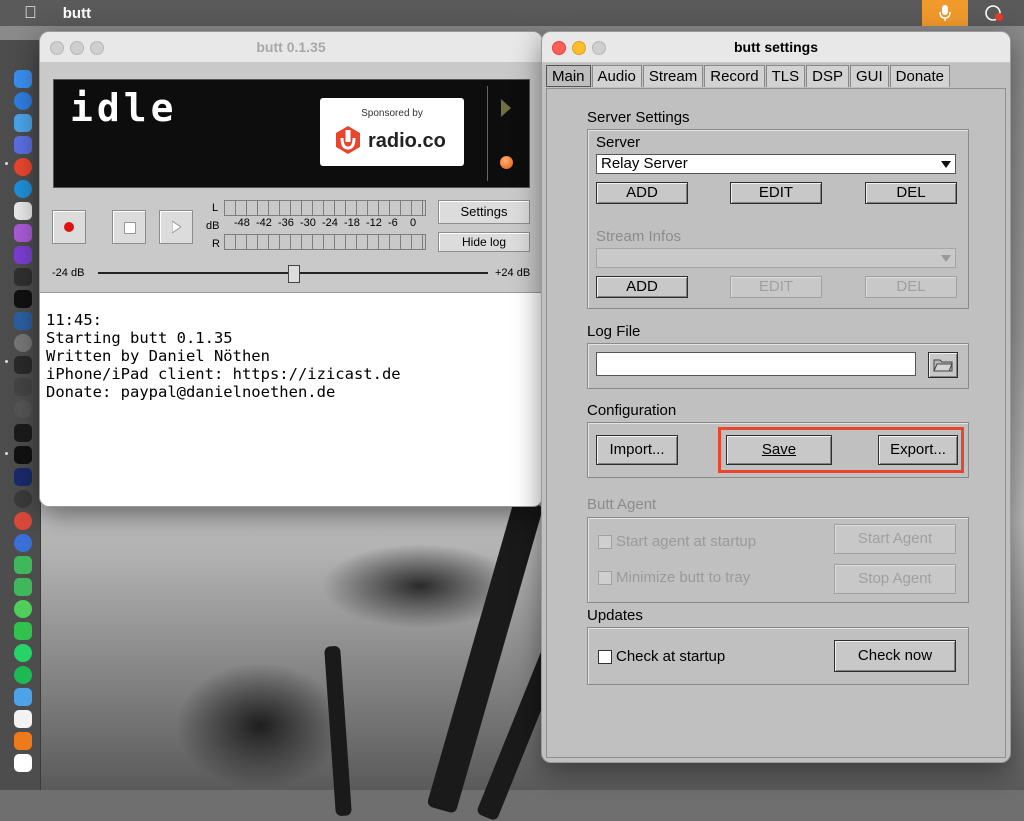 This screenshot has width=1024, height=821. Describe the element at coordinates (23, 543) in the screenshot. I see `audacity-icon` at that location.